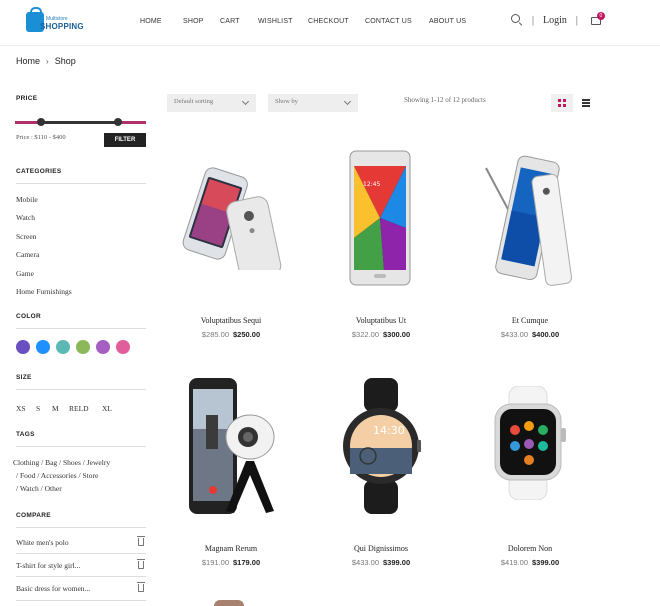 The height and width of the screenshot is (606, 660). I want to click on product-name: Et Cumque, so click(530, 320).